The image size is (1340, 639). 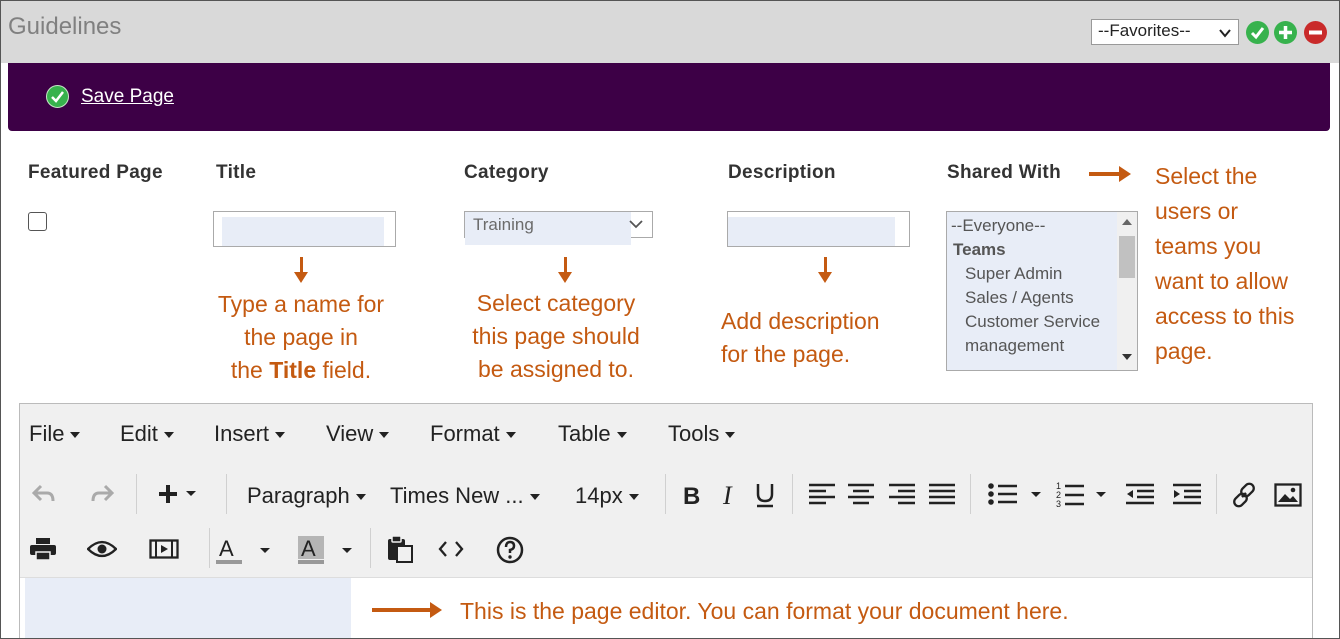 What do you see at coordinates (861, 494) in the screenshot?
I see `align-center-icon` at bounding box center [861, 494].